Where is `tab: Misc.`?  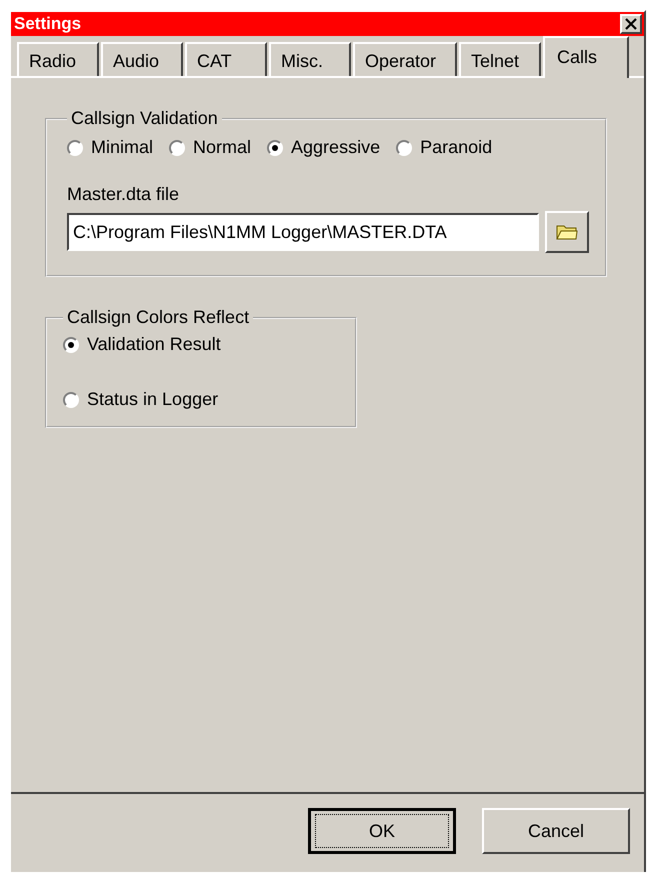
tab: Misc. is located at coordinates (310, 59).